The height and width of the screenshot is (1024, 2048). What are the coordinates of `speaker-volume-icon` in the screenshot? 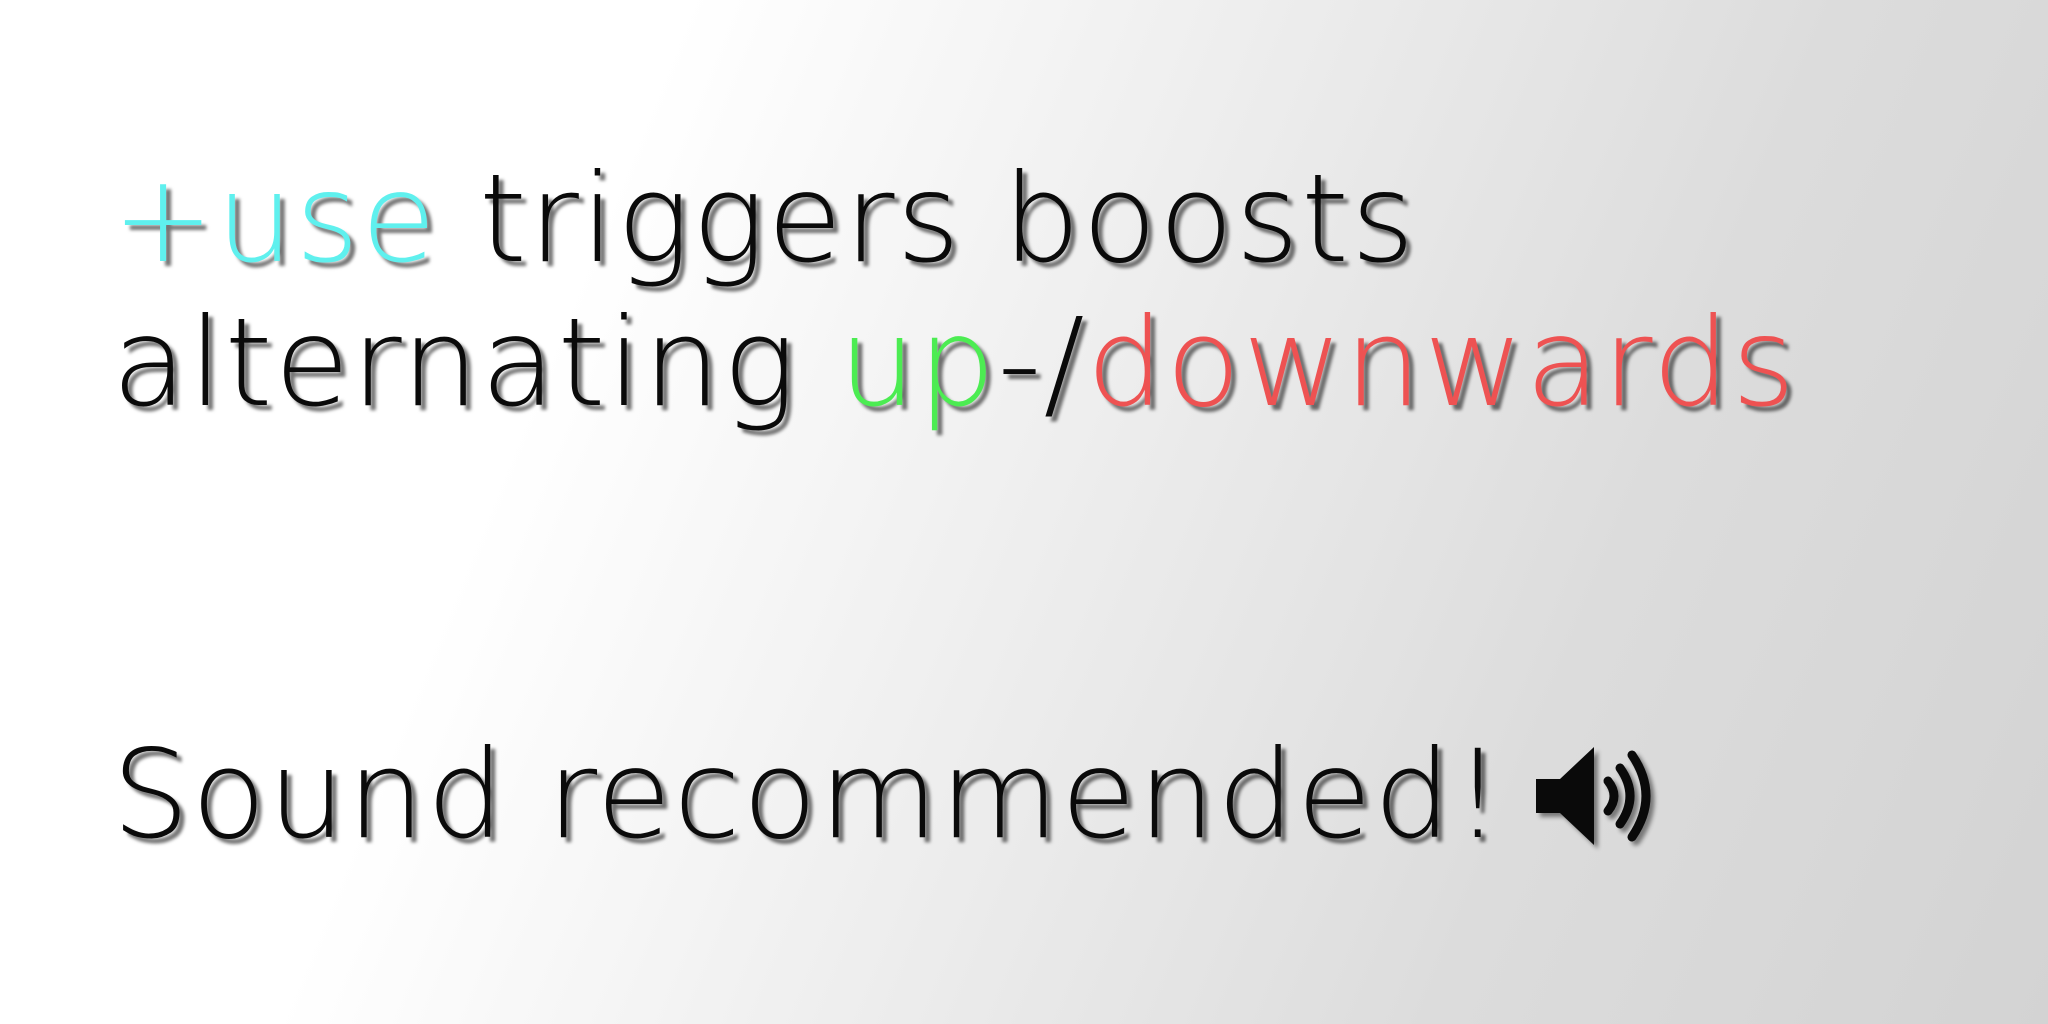 It's located at (1593, 796).